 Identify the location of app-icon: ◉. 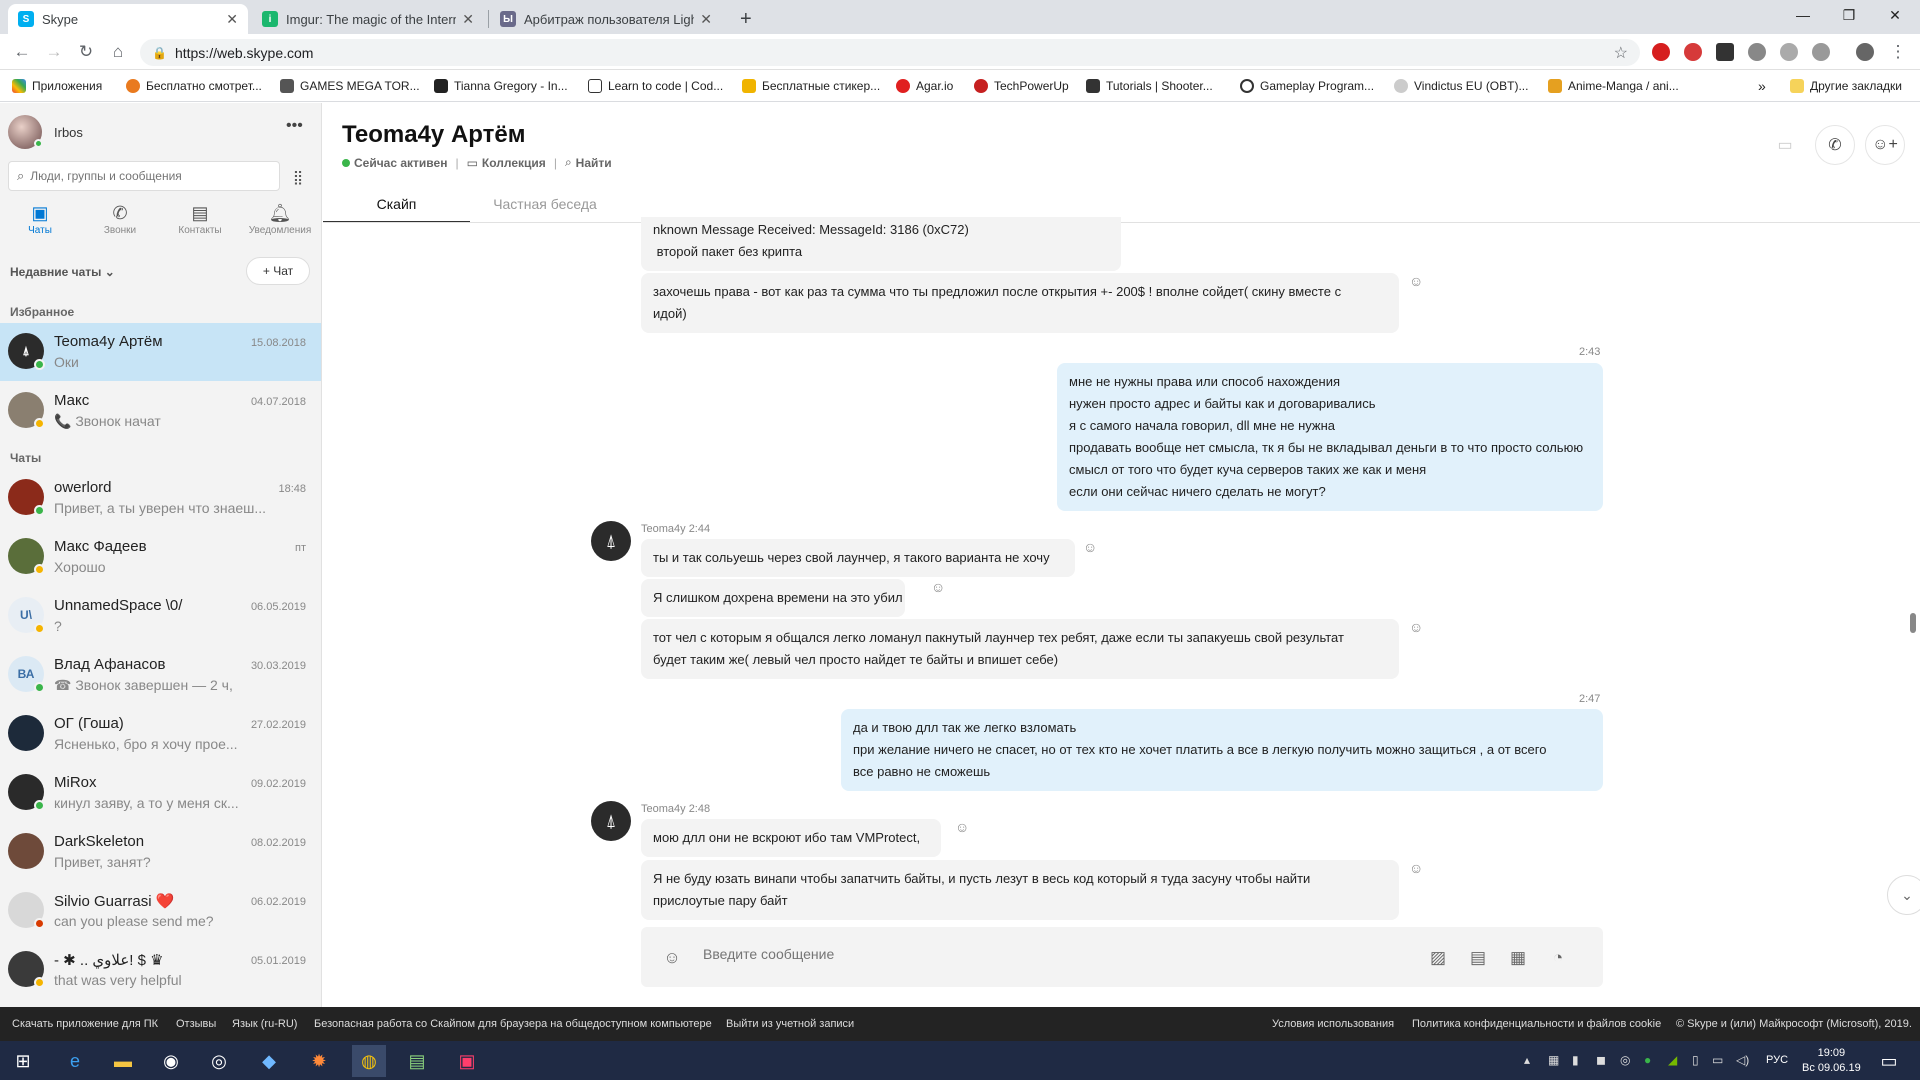
(171, 1061).